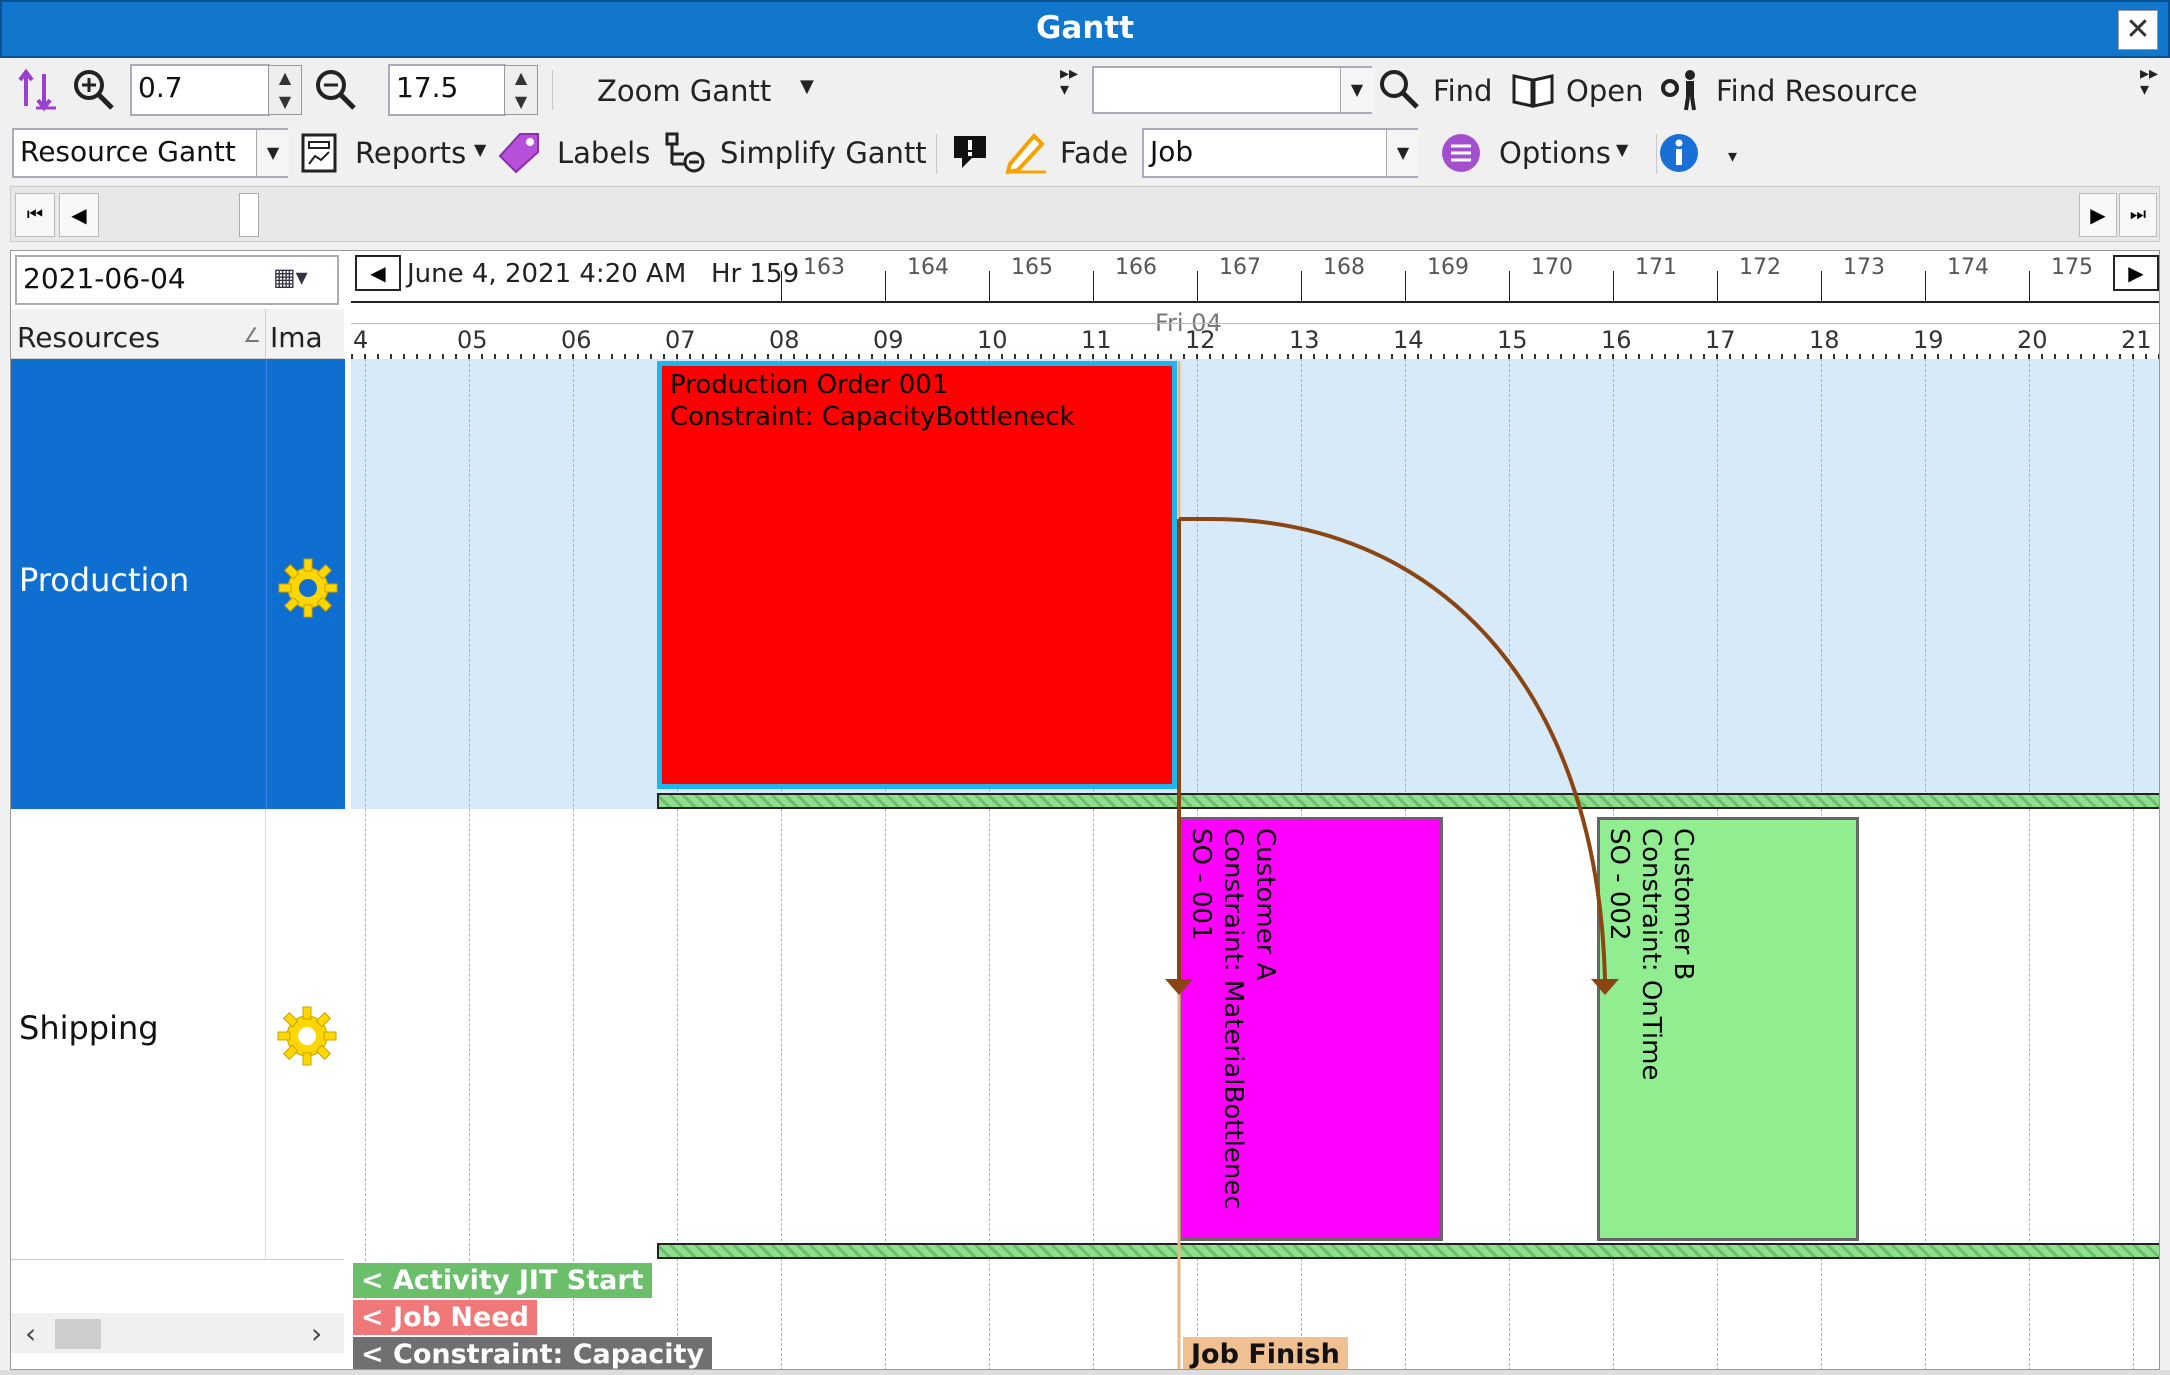 The width and height of the screenshot is (2170, 1375). I want to click on hour-tick-label: 175, so click(2072, 267).